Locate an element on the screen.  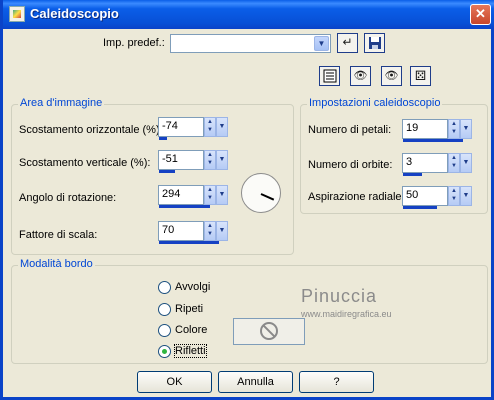
watermark-name: Pinuccia is located at coordinates (339, 296).